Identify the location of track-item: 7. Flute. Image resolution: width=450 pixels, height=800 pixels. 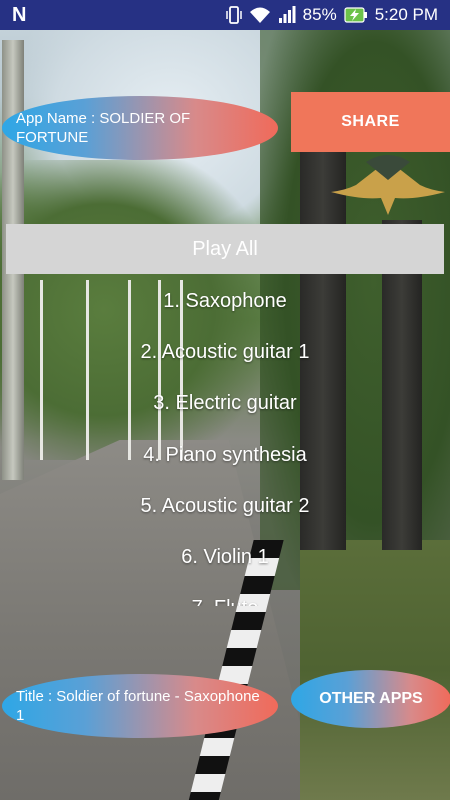
(225, 594).